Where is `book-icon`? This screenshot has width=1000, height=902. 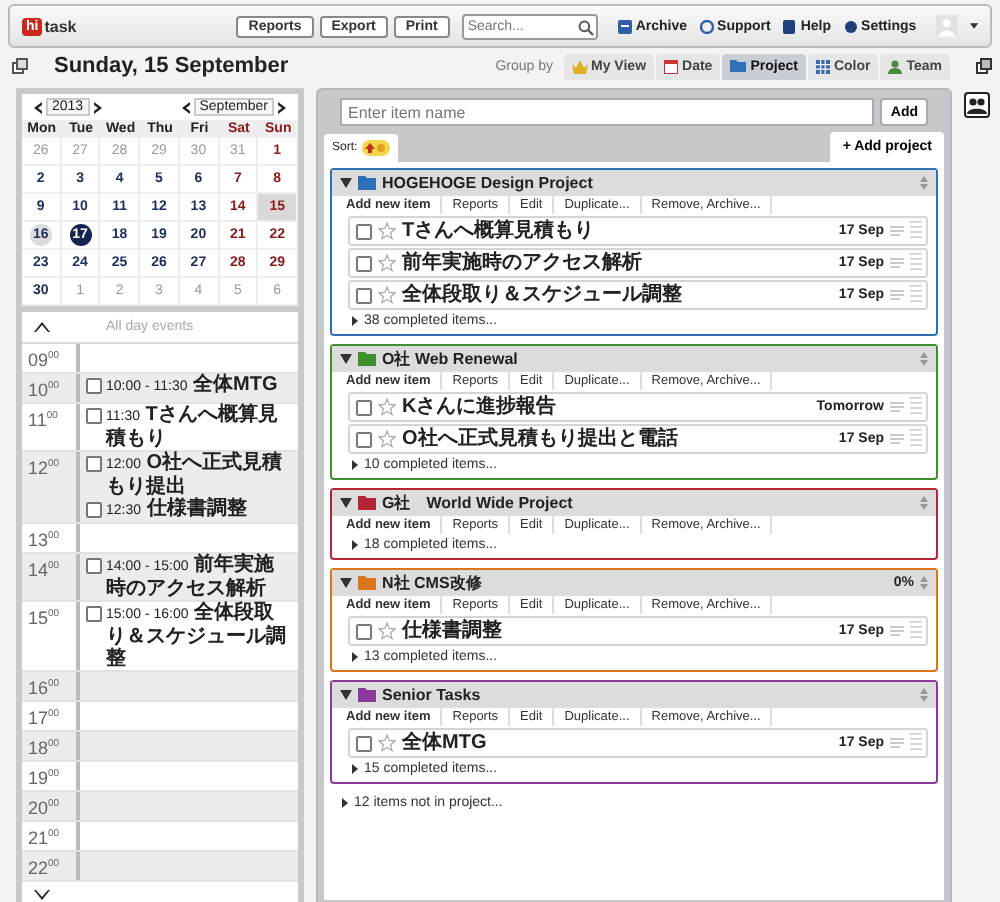 book-icon is located at coordinates (789, 26).